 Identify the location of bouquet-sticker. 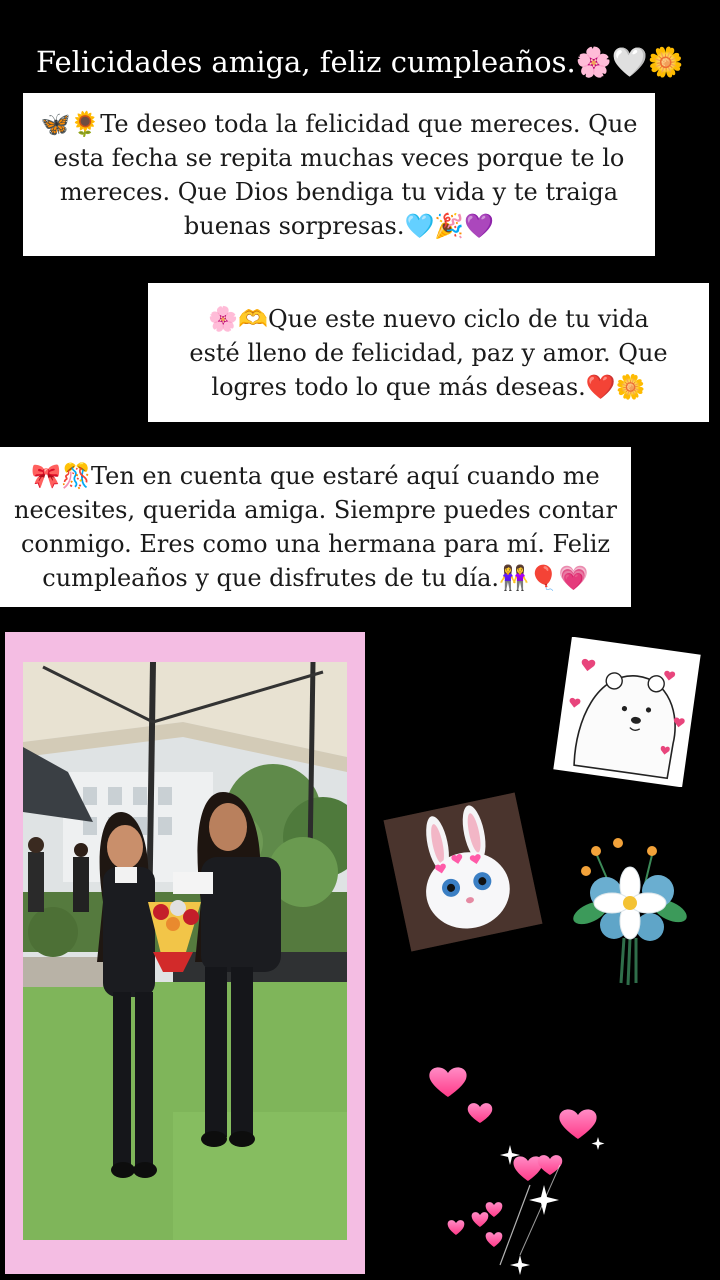
(631, 914).